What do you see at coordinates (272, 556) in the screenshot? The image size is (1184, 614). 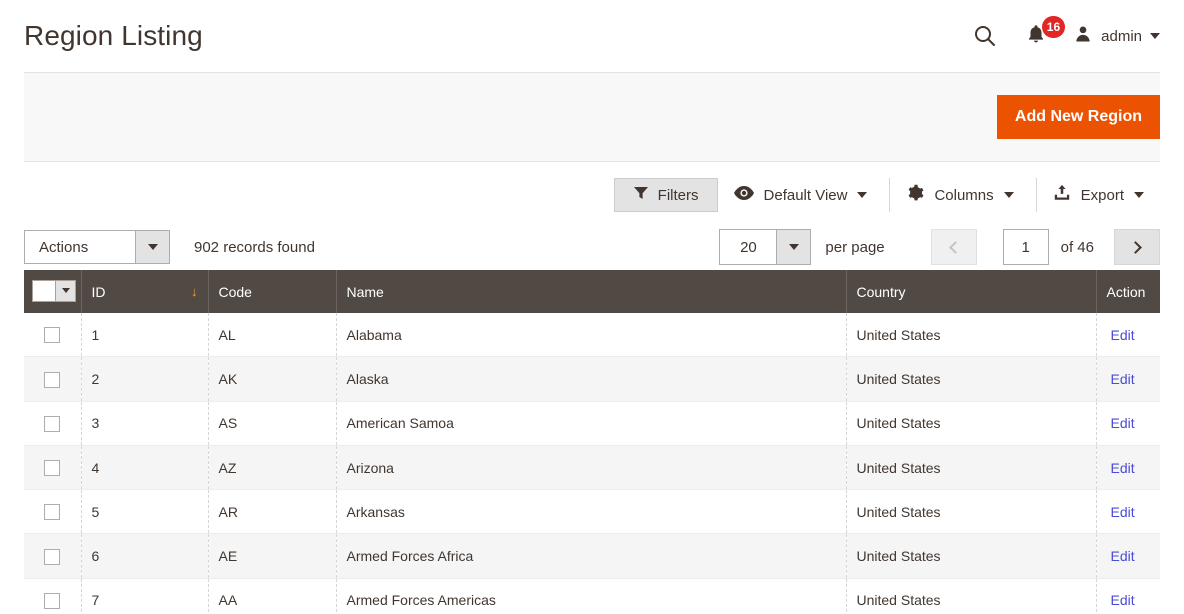 I see `cell-code: AE` at bounding box center [272, 556].